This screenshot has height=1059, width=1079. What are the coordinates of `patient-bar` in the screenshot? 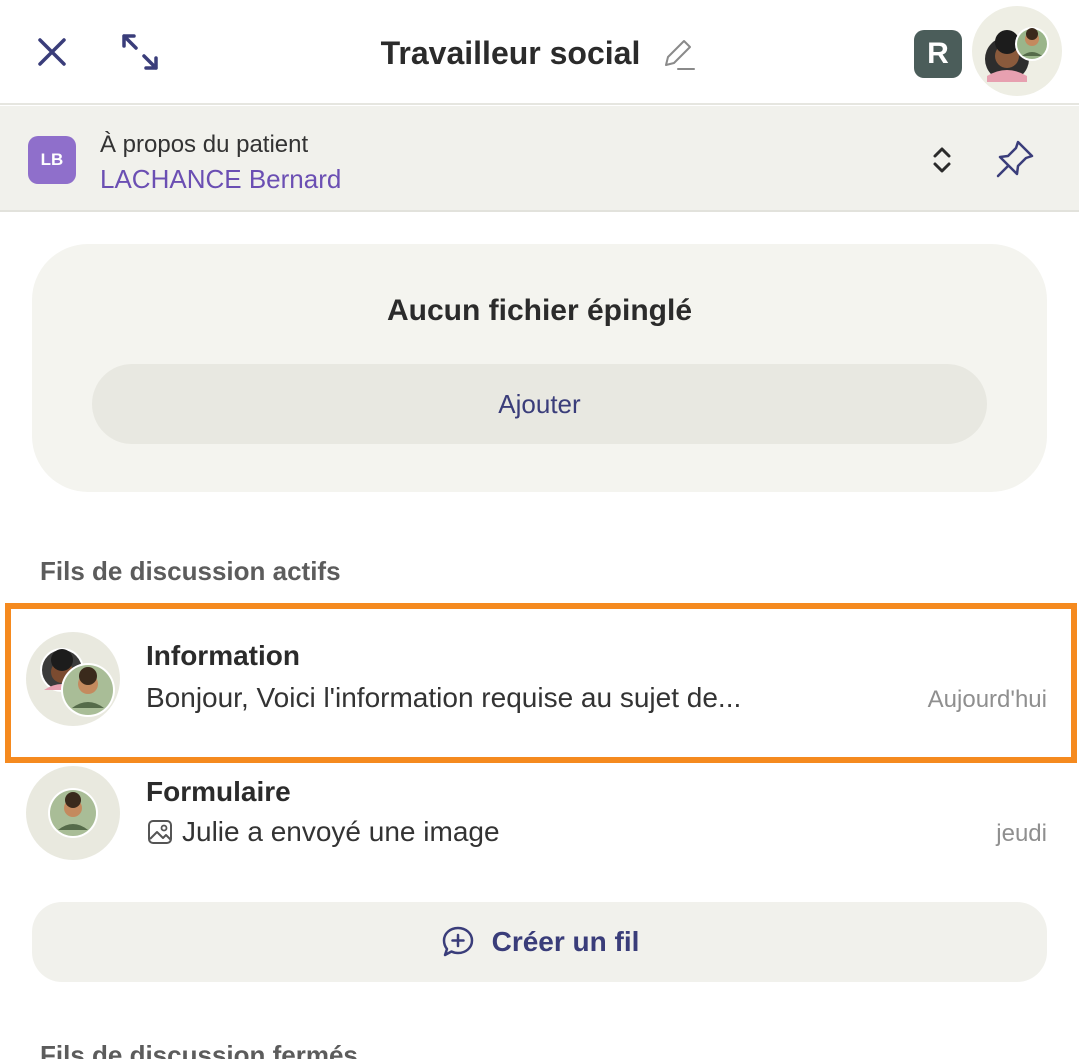 It's located at (539, 159).